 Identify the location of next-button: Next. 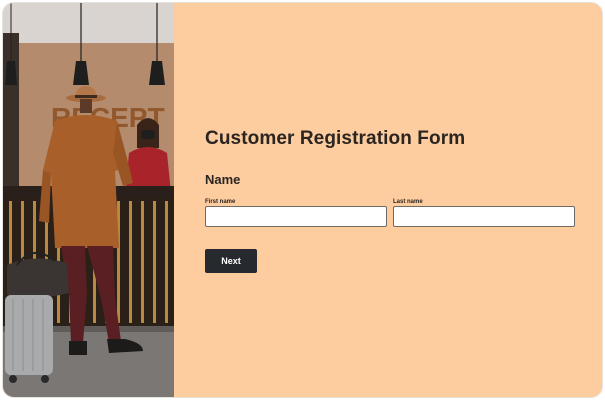
(231, 261).